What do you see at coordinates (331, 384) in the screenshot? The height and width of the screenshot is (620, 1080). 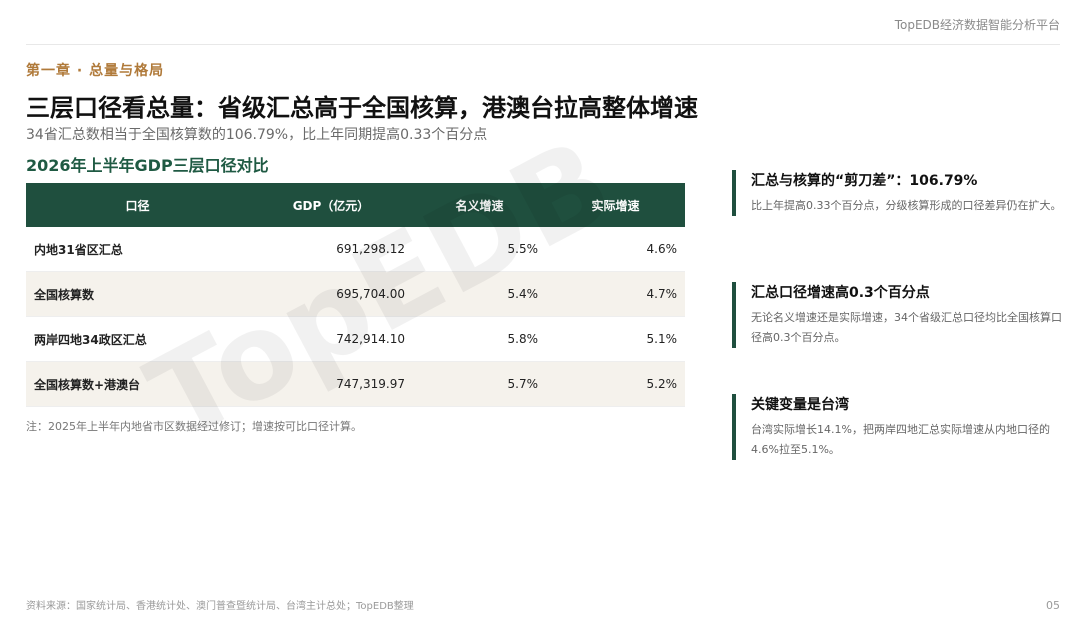 I see `row-gdp: 747,319.97` at bounding box center [331, 384].